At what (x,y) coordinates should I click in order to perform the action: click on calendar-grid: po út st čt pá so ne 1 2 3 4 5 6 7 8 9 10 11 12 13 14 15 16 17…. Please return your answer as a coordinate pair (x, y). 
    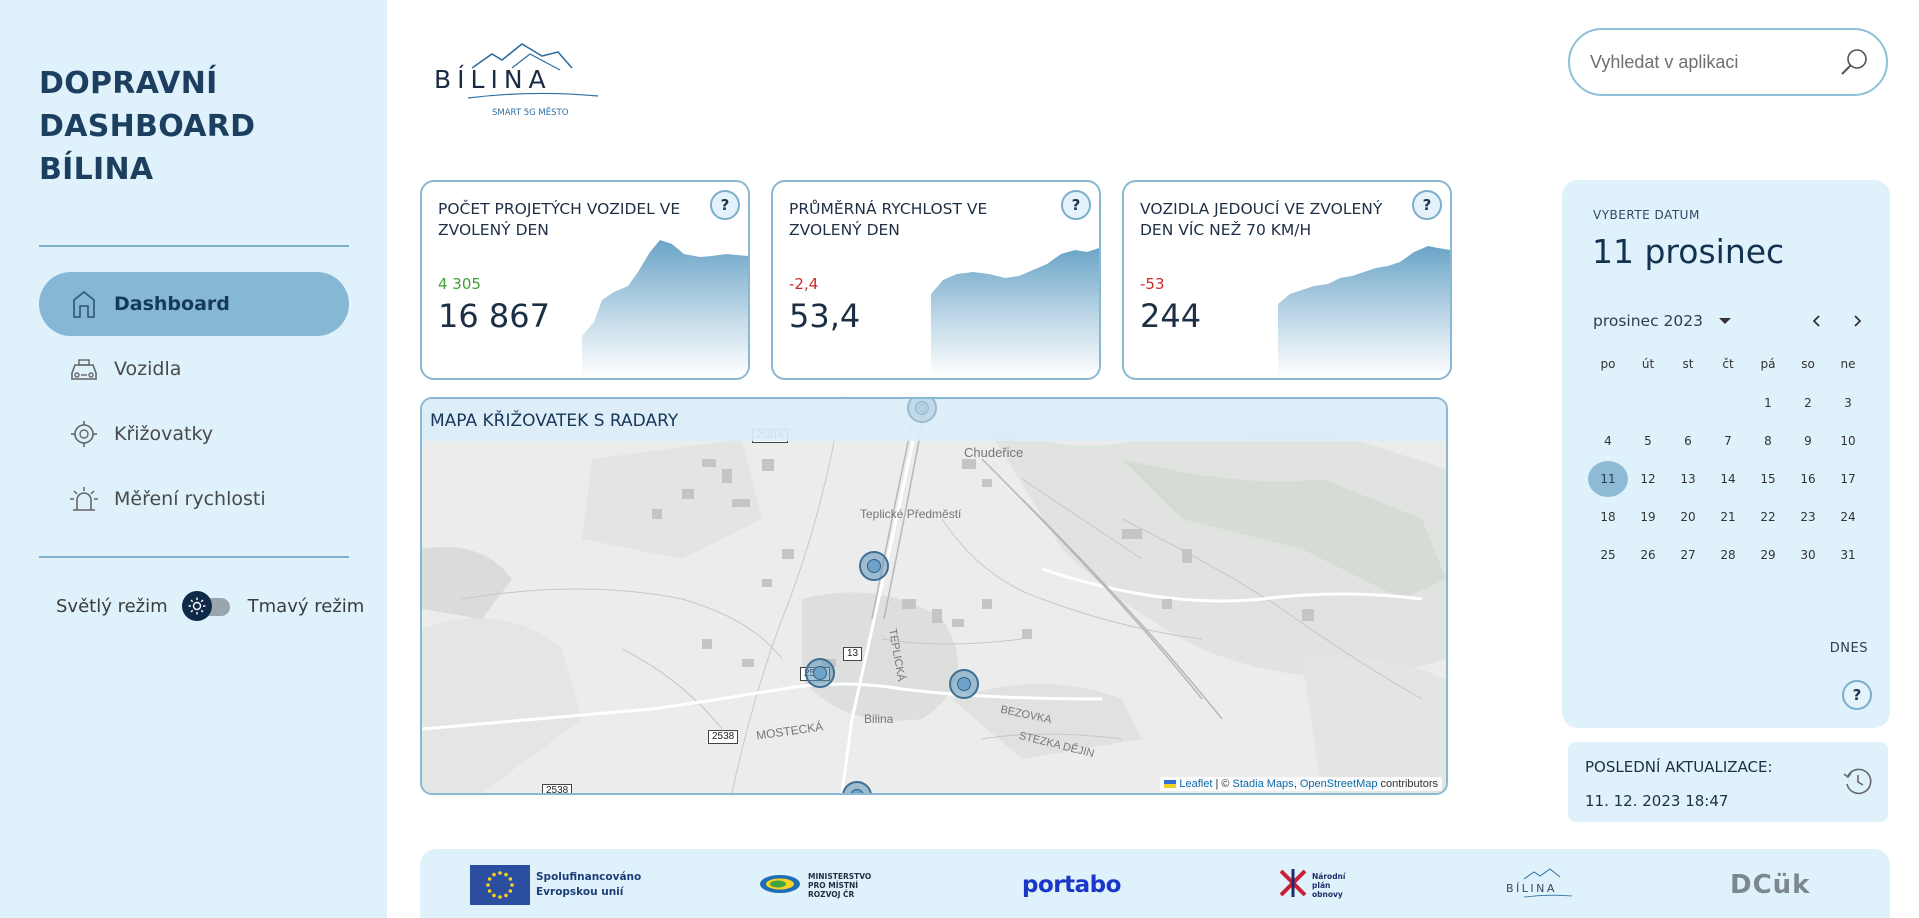
    Looking at the image, I should click on (1728, 463).